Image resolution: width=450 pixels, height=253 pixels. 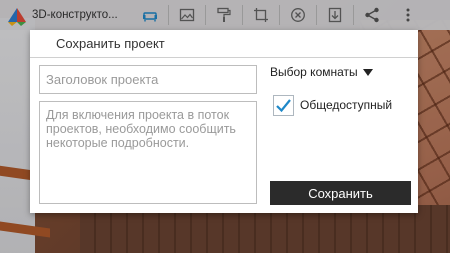 I want to click on checkmark-icon, so click(x=283, y=105).